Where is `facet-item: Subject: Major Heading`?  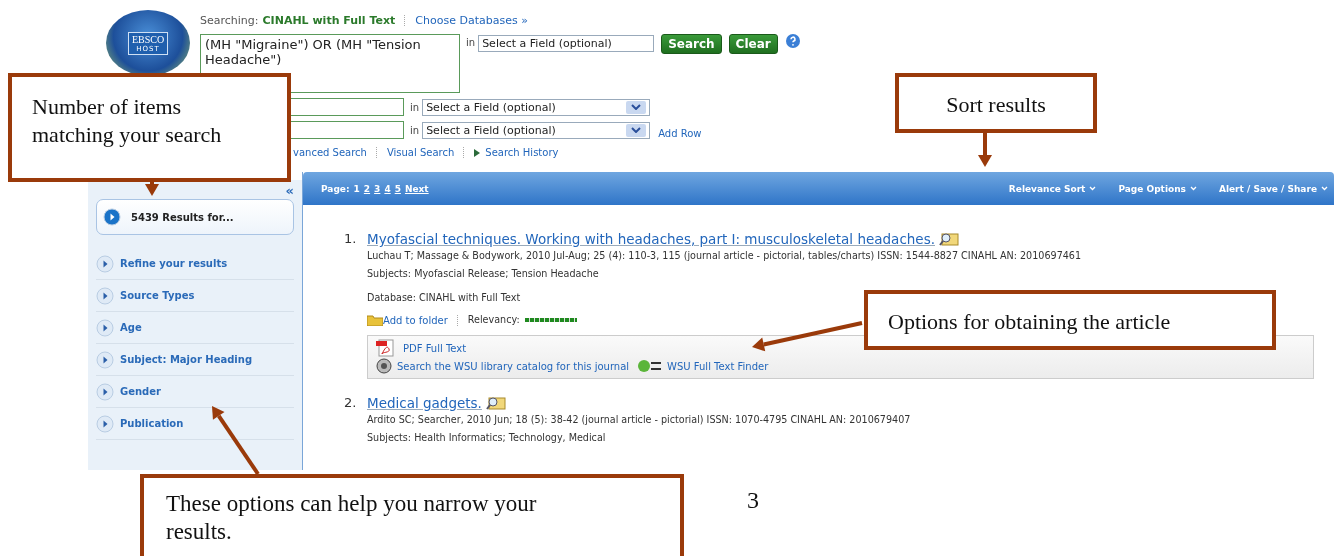 facet-item: Subject: Major Heading is located at coordinates (195, 360).